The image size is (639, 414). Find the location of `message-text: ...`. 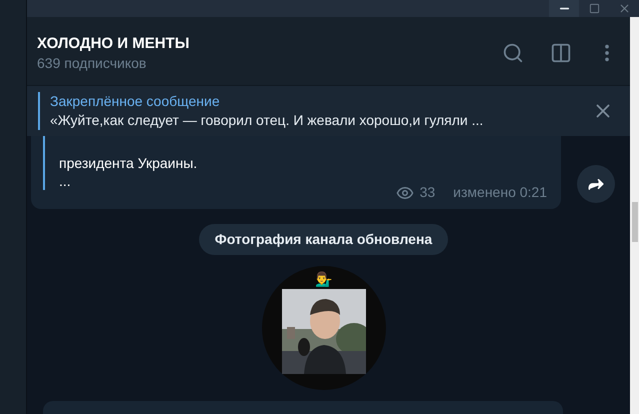

message-text: ... is located at coordinates (65, 181).